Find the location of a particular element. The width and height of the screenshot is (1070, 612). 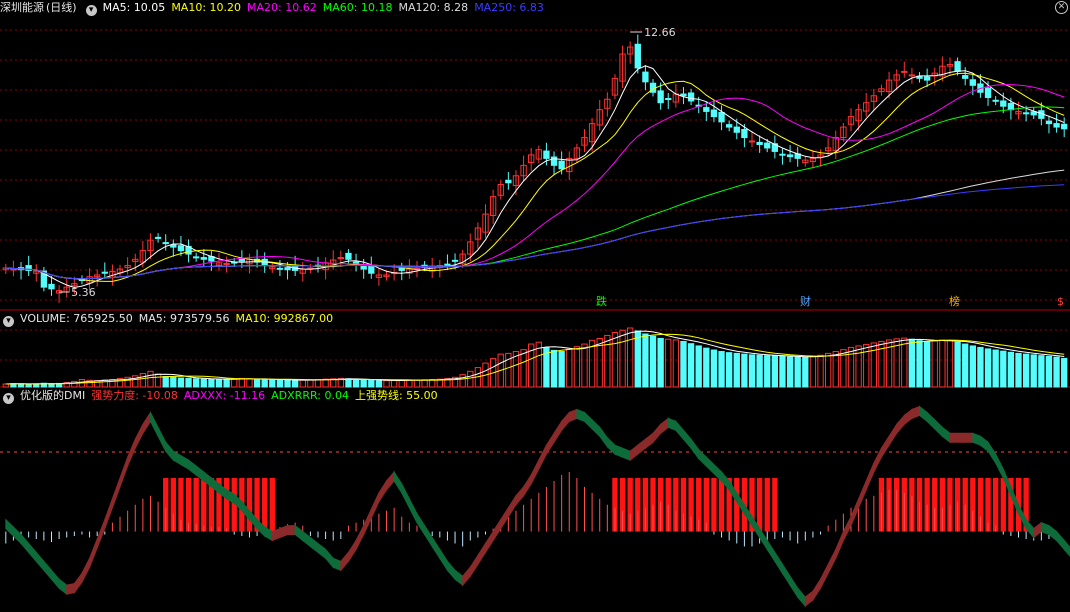

event-tag-dollar: $ is located at coordinates (1060, 301).